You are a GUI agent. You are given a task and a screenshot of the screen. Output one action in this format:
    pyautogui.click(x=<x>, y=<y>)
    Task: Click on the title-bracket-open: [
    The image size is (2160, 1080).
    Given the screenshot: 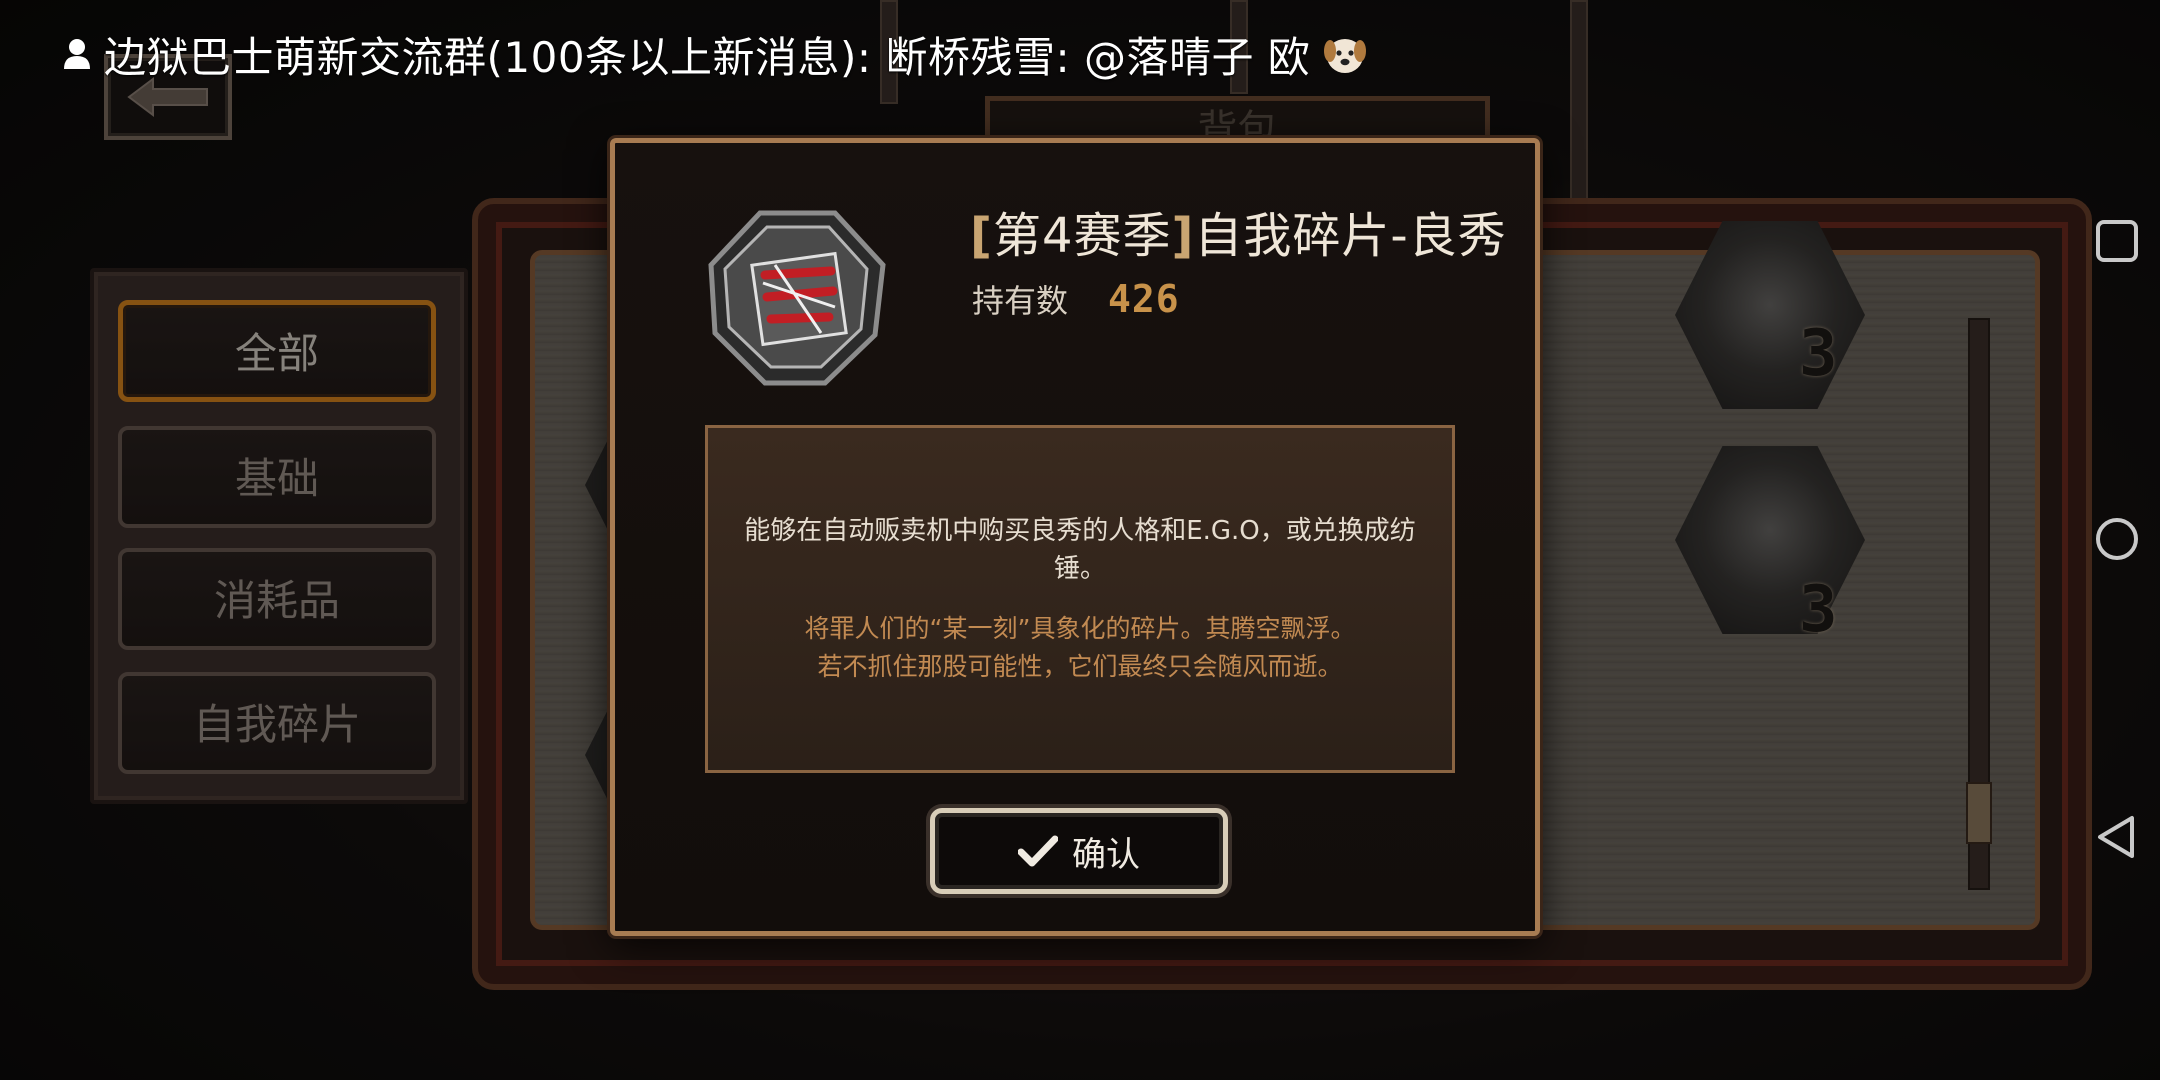 What is the action you would take?
    pyautogui.click(x=981, y=236)
    